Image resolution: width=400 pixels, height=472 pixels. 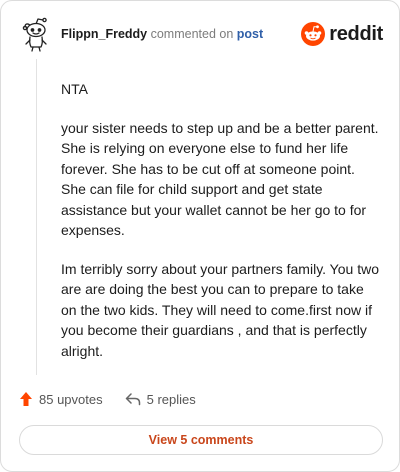 What do you see at coordinates (201, 440) in the screenshot?
I see `view-comments-button: View 5 comments` at bounding box center [201, 440].